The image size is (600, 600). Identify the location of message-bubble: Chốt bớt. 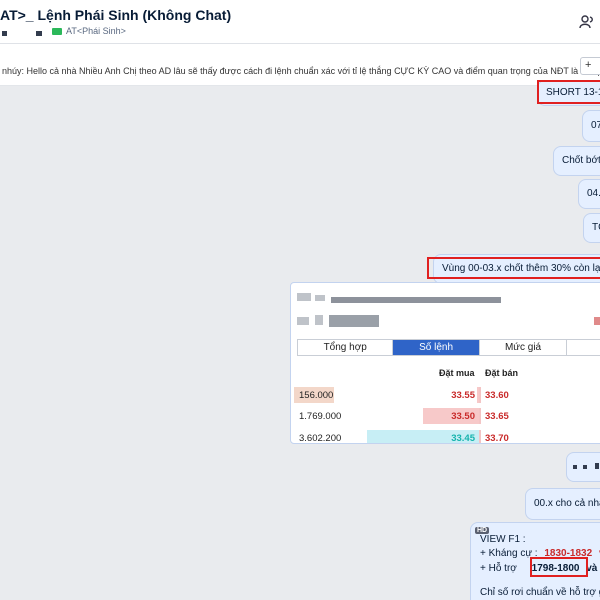
(576, 161).